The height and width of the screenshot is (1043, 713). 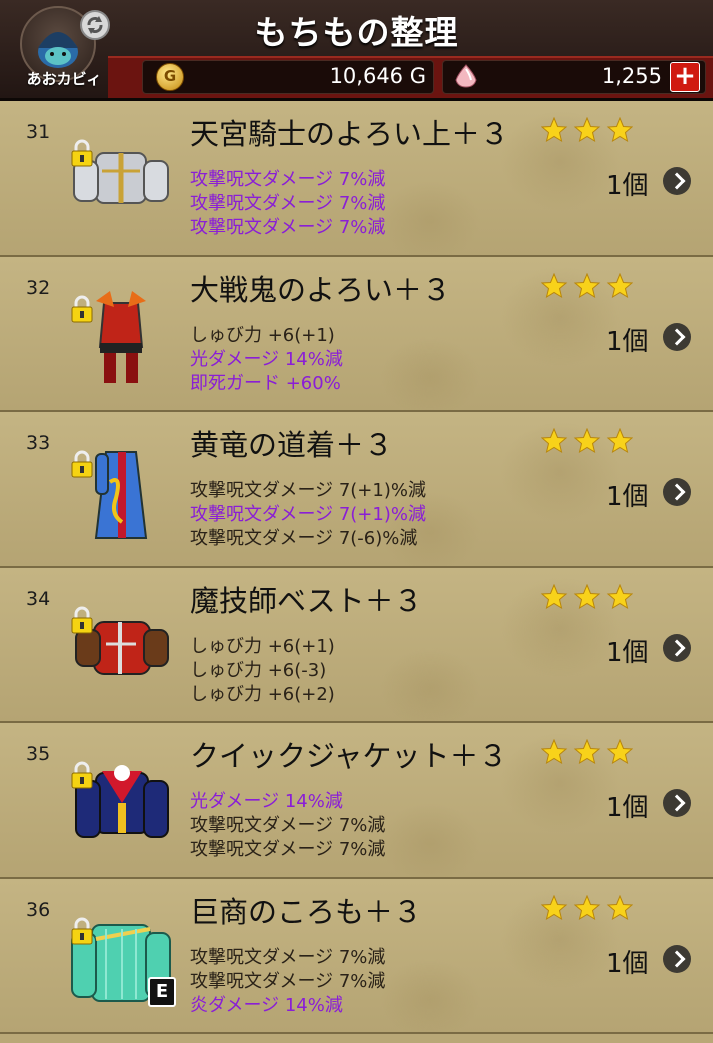 I want to click on sync-icon, so click(x=95, y=25).